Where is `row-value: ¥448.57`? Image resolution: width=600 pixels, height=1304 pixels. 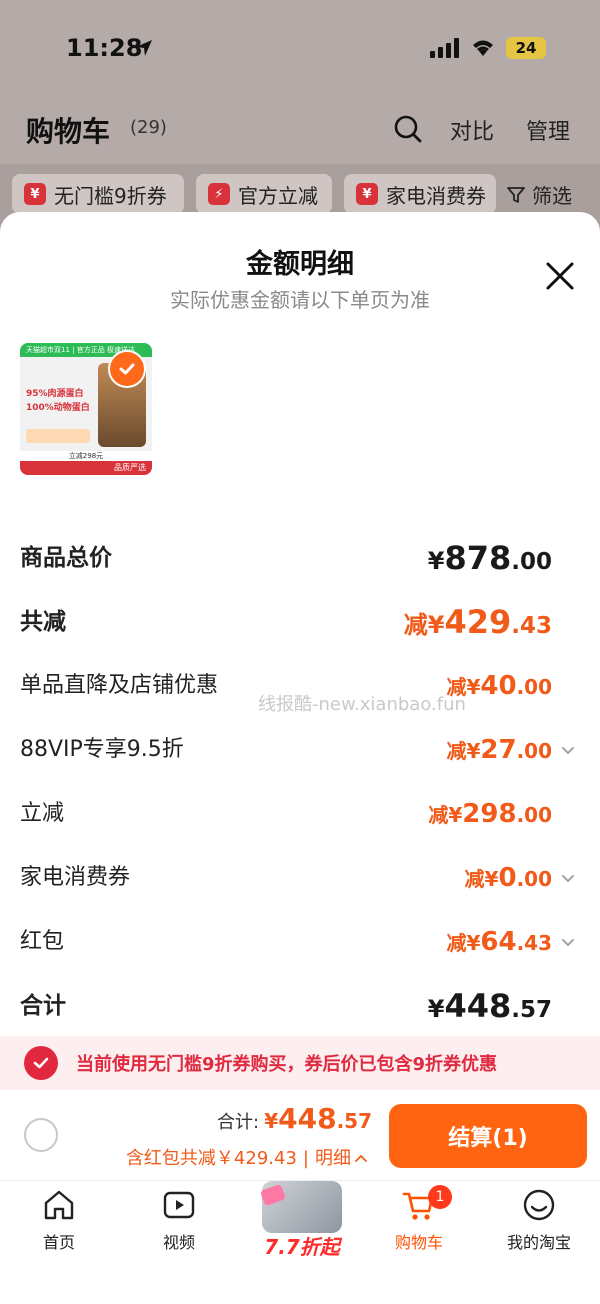 row-value: ¥448.57 is located at coordinates (489, 1006).